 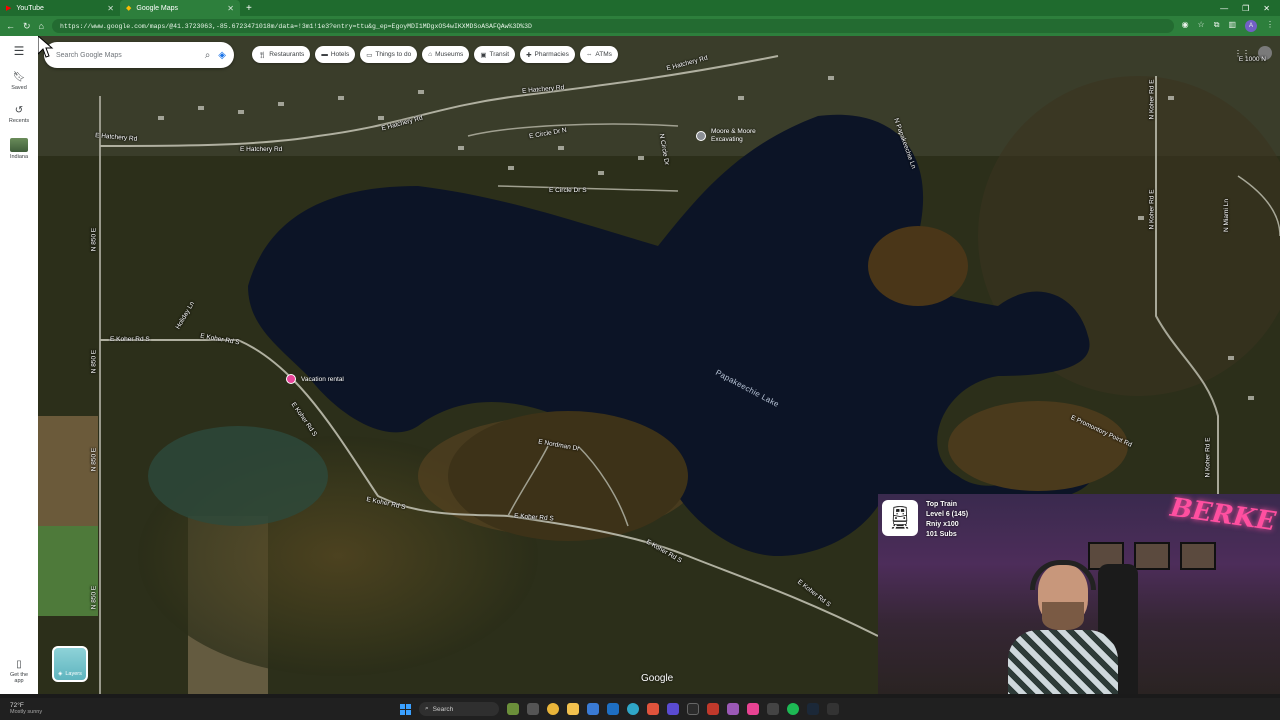 I want to click on ticket-icon: ▭, so click(x=369, y=55).